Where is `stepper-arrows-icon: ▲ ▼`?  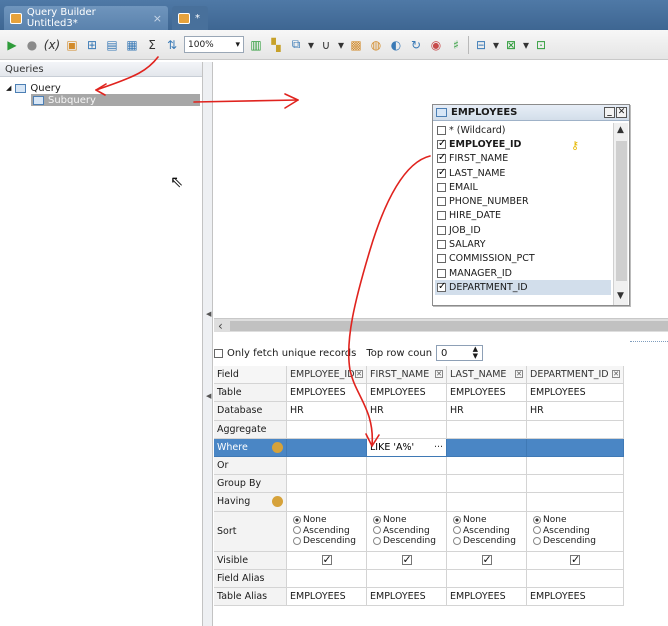
stepper-arrows-icon: ▲ ▼ is located at coordinates (475, 353).